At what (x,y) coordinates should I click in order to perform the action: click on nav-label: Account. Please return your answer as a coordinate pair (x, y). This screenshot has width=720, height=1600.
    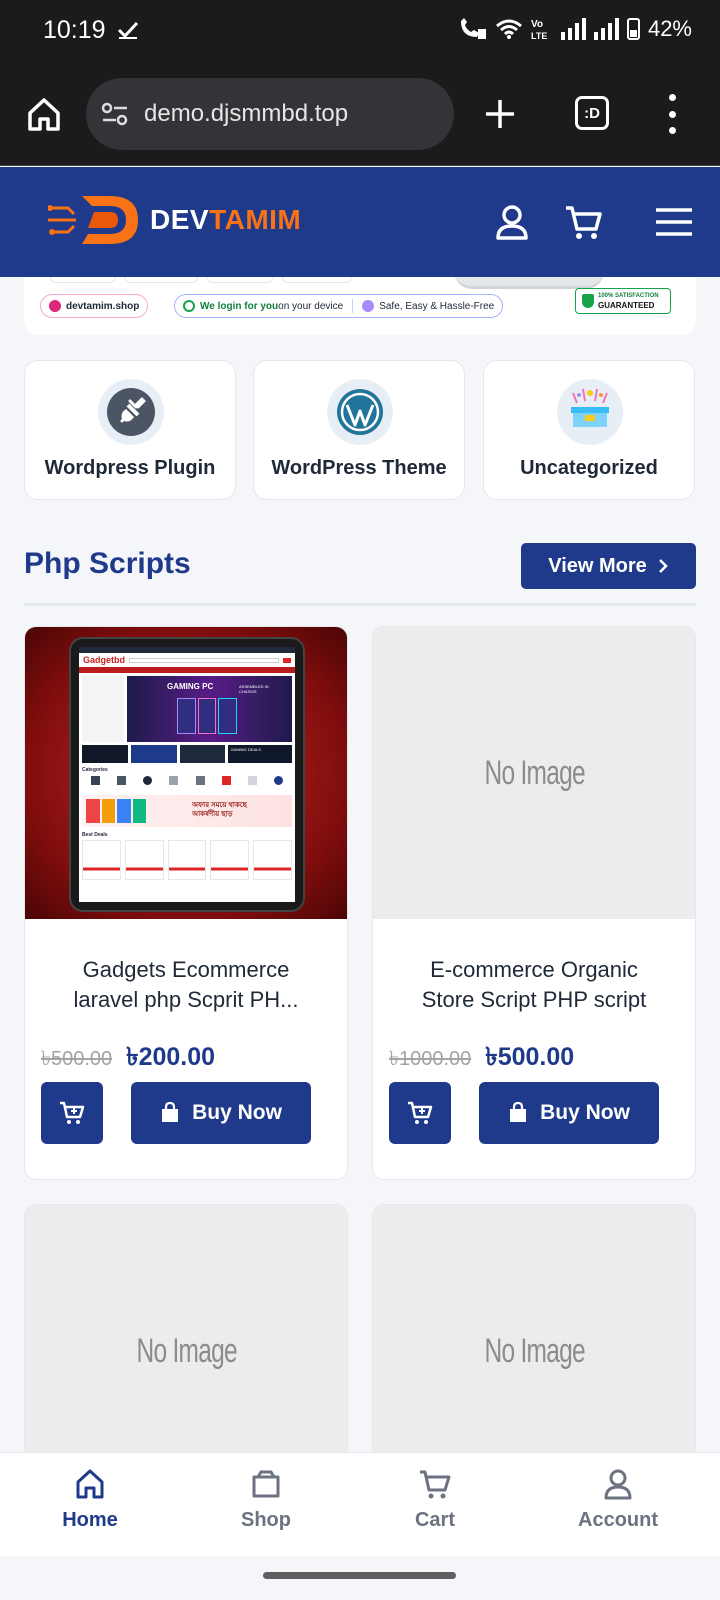
    Looking at the image, I should click on (618, 1520).